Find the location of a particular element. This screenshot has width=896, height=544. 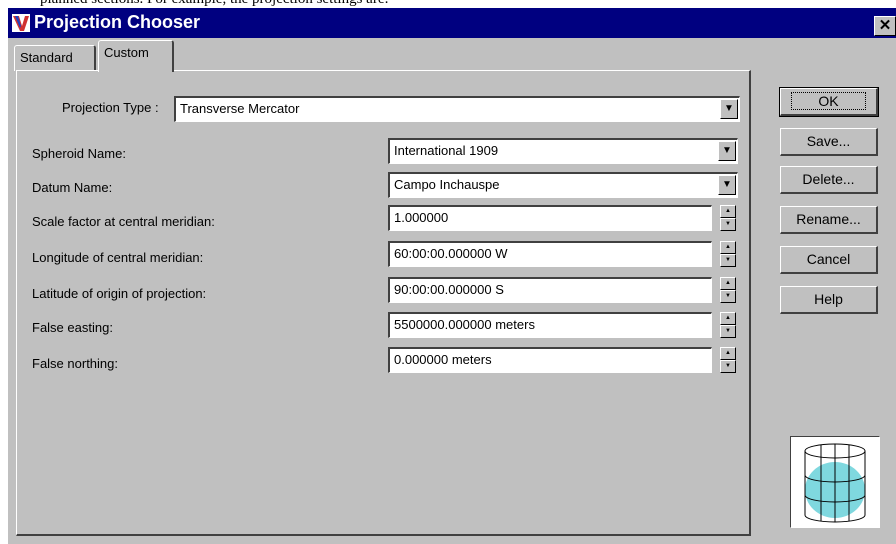

latitude-origin-input: 90:00:00.000000 S is located at coordinates (550, 290).